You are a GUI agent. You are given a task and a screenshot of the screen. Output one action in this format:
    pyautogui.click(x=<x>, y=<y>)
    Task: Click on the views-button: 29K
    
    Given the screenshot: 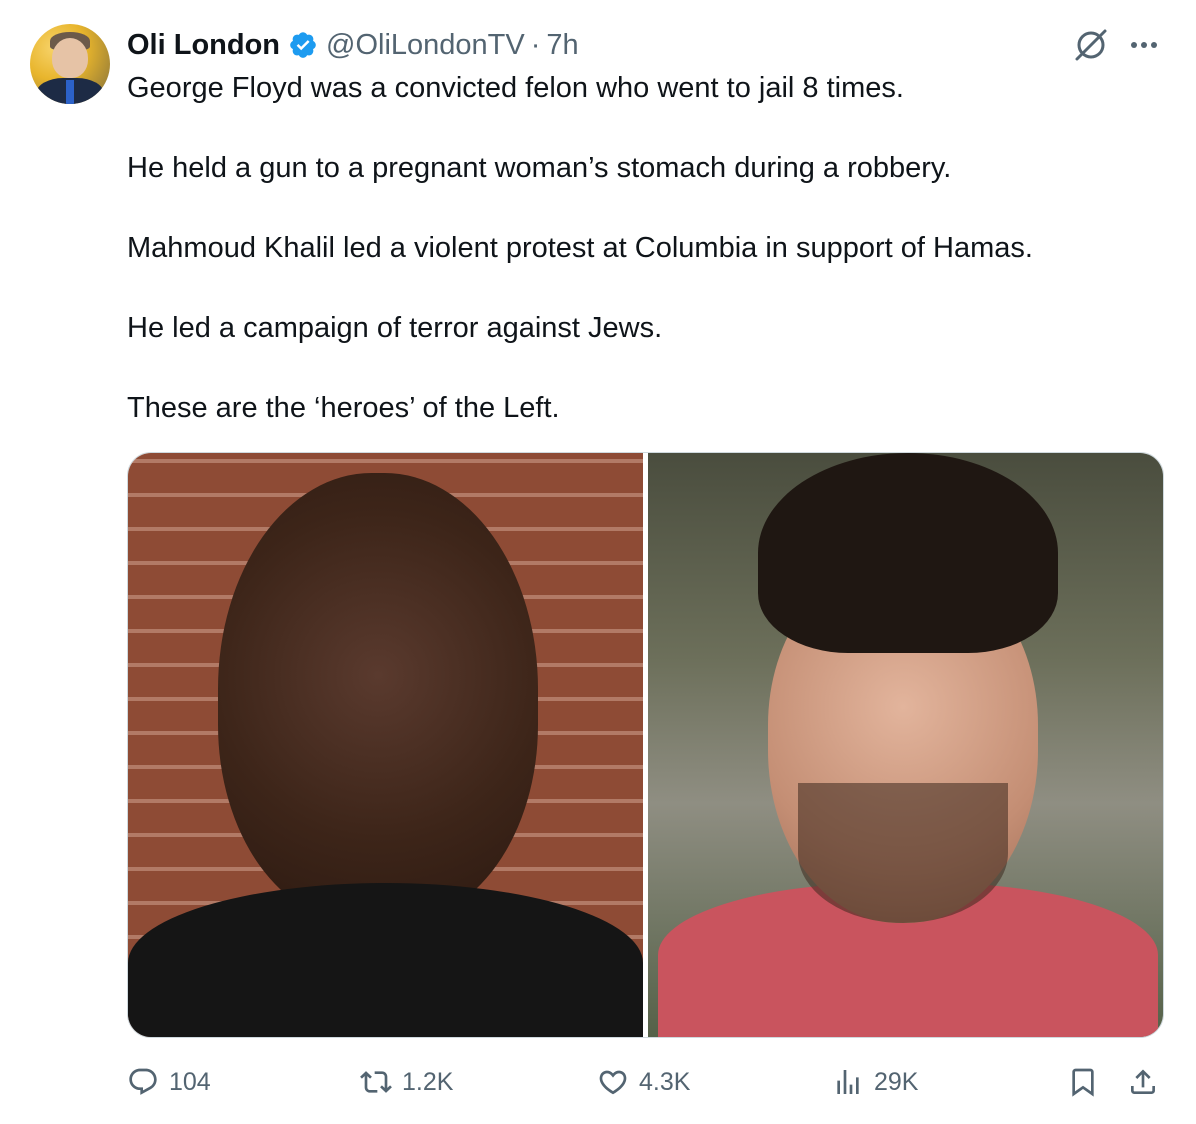 What is the action you would take?
    pyautogui.click(x=875, y=1082)
    